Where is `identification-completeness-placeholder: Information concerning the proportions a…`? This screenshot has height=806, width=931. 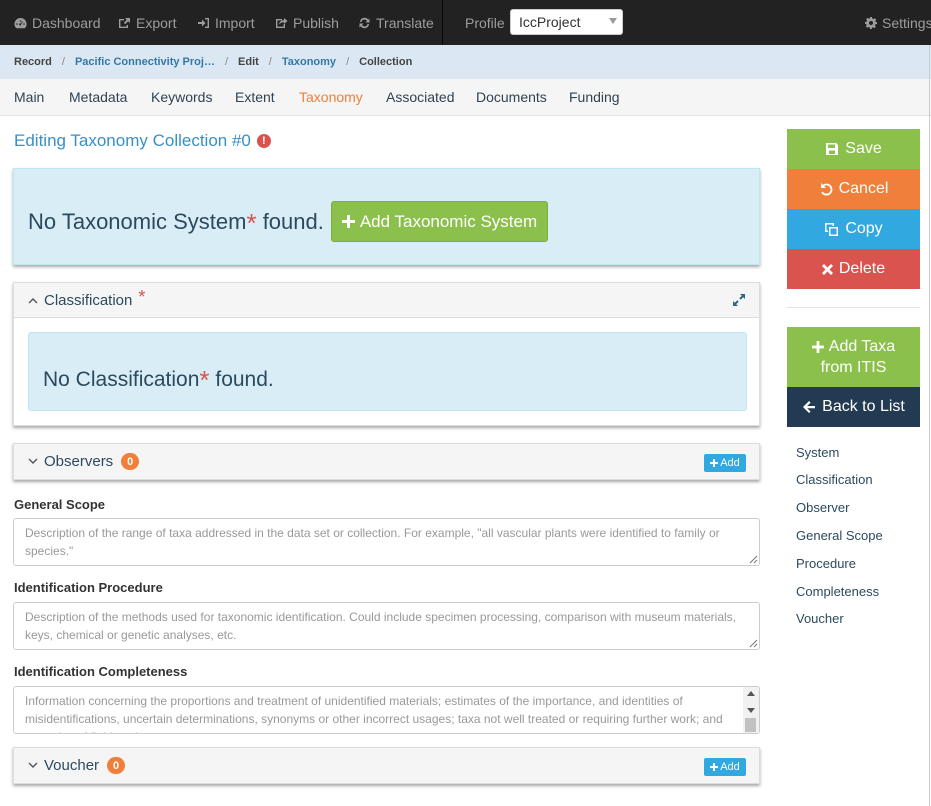
identification-completeness-placeholder: Information concerning the proportions a… is located at coordinates (374, 713).